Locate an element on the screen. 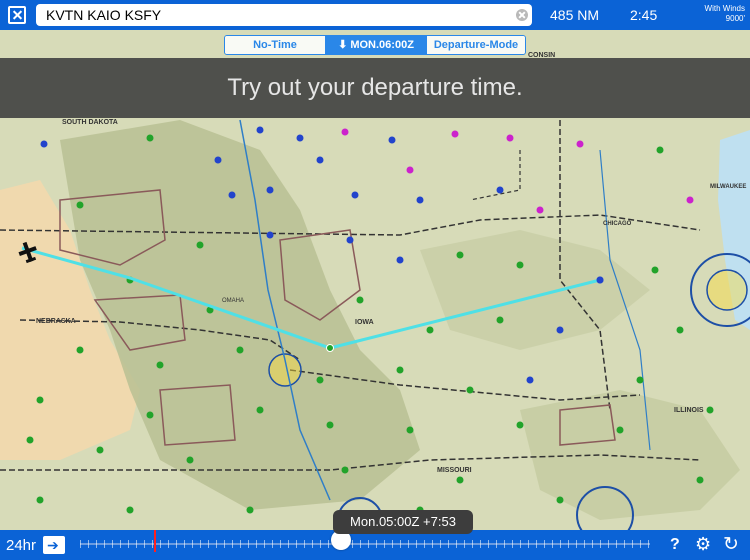  label-iowa: IOWA is located at coordinates (364, 322).